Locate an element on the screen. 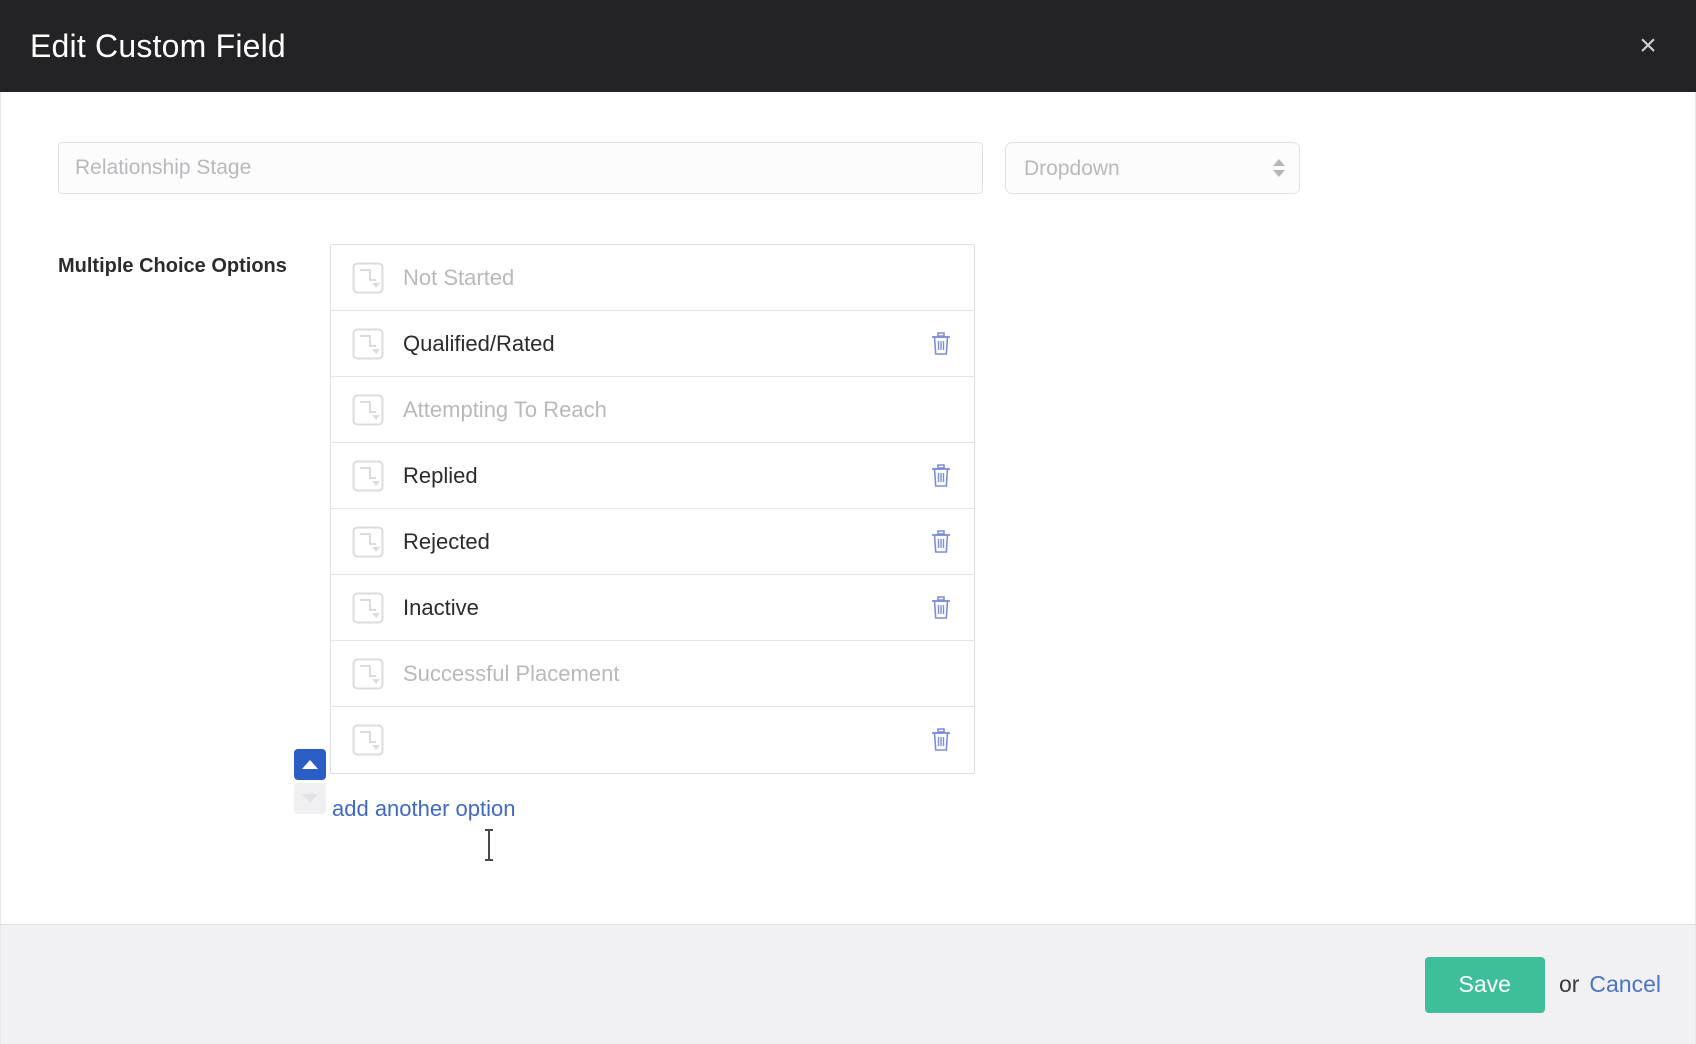  field-type-select-wrap: Dropdown is located at coordinates (1152, 168).